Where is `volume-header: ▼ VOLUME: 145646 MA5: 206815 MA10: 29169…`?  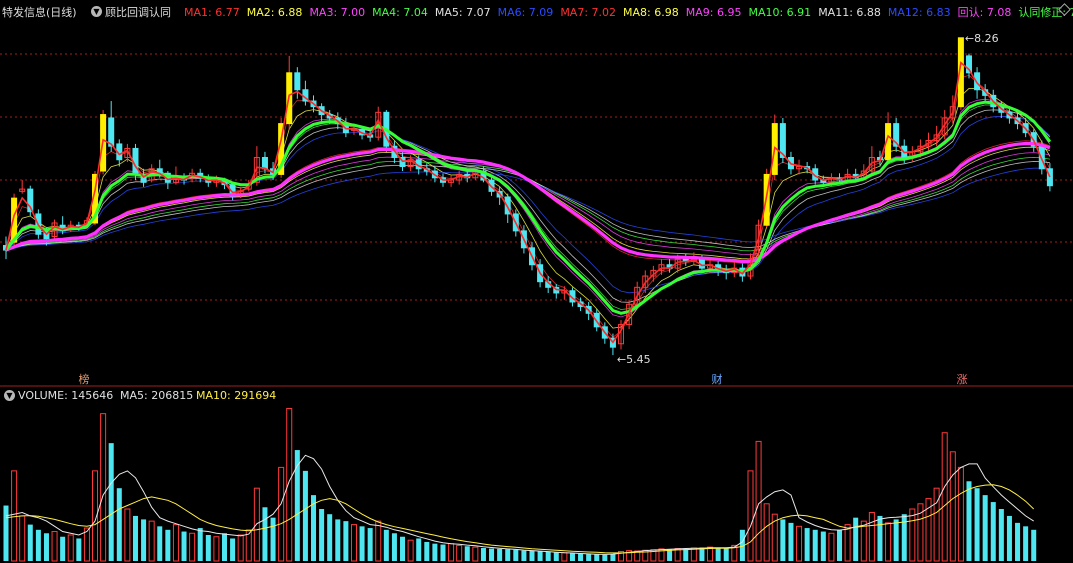
volume-header: ▼ VOLUME: 145646 MA5: 206815 MA10: 29169… is located at coordinates (536, 396).